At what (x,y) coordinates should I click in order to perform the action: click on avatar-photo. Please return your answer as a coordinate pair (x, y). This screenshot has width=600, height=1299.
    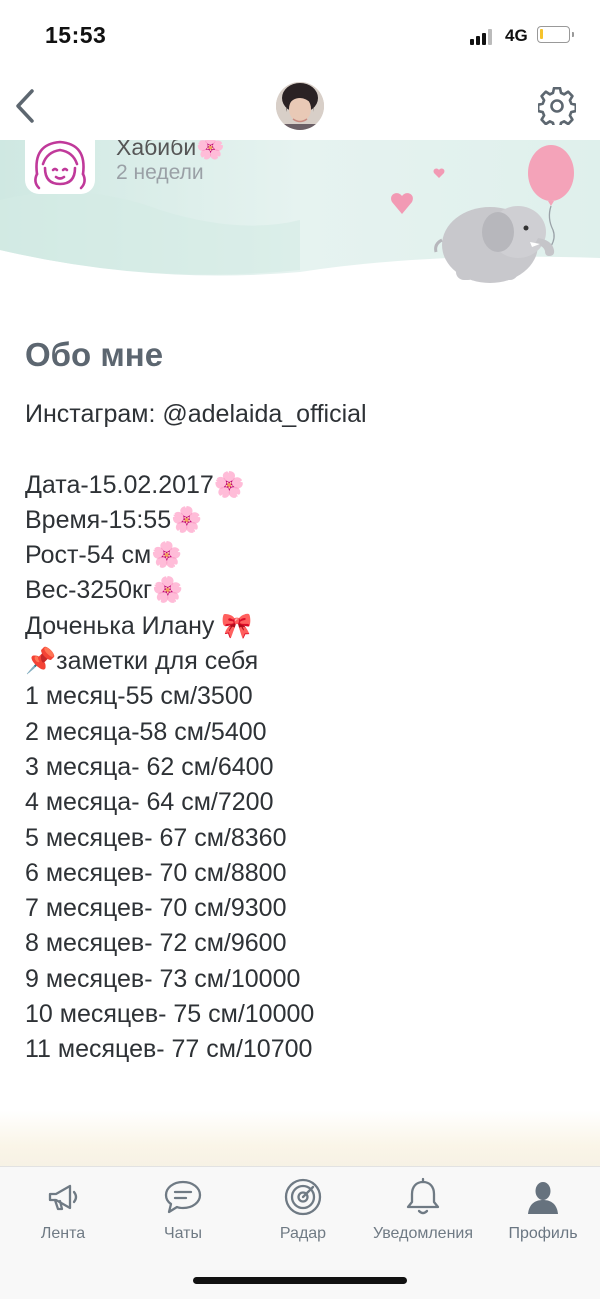
    Looking at the image, I should click on (300, 106).